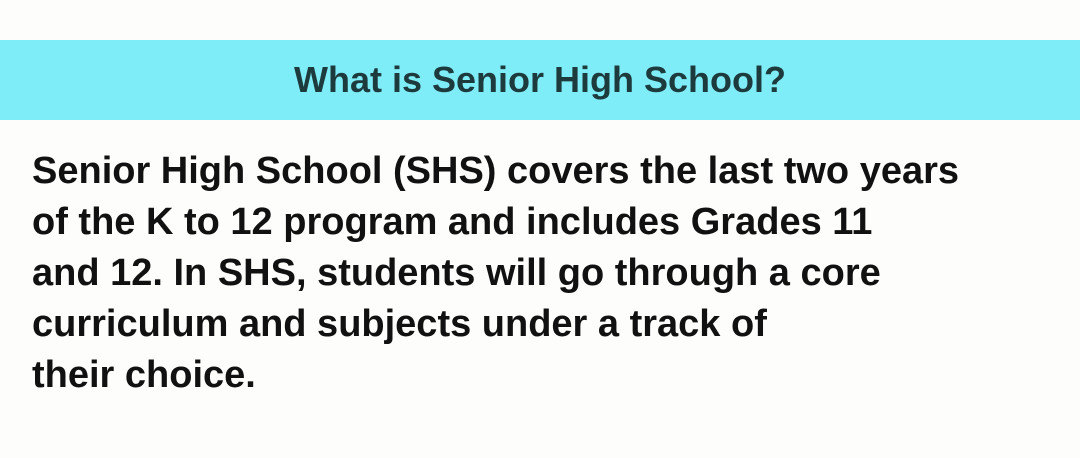  Describe the element at coordinates (399, 324) in the screenshot. I see `description-line-4: curriculum and subjects under a track of` at that location.